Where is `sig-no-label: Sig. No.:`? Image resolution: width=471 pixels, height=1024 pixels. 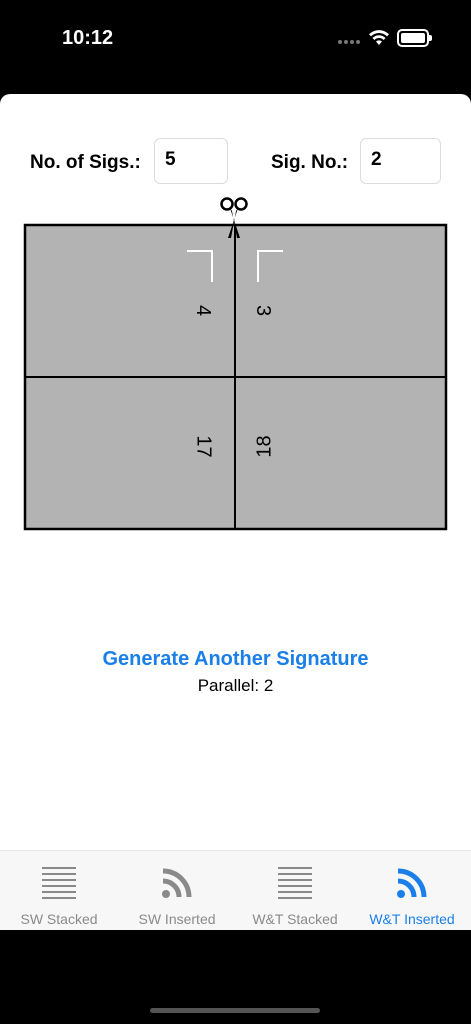 sig-no-label: Sig. No.: is located at coordinates (310, 162).